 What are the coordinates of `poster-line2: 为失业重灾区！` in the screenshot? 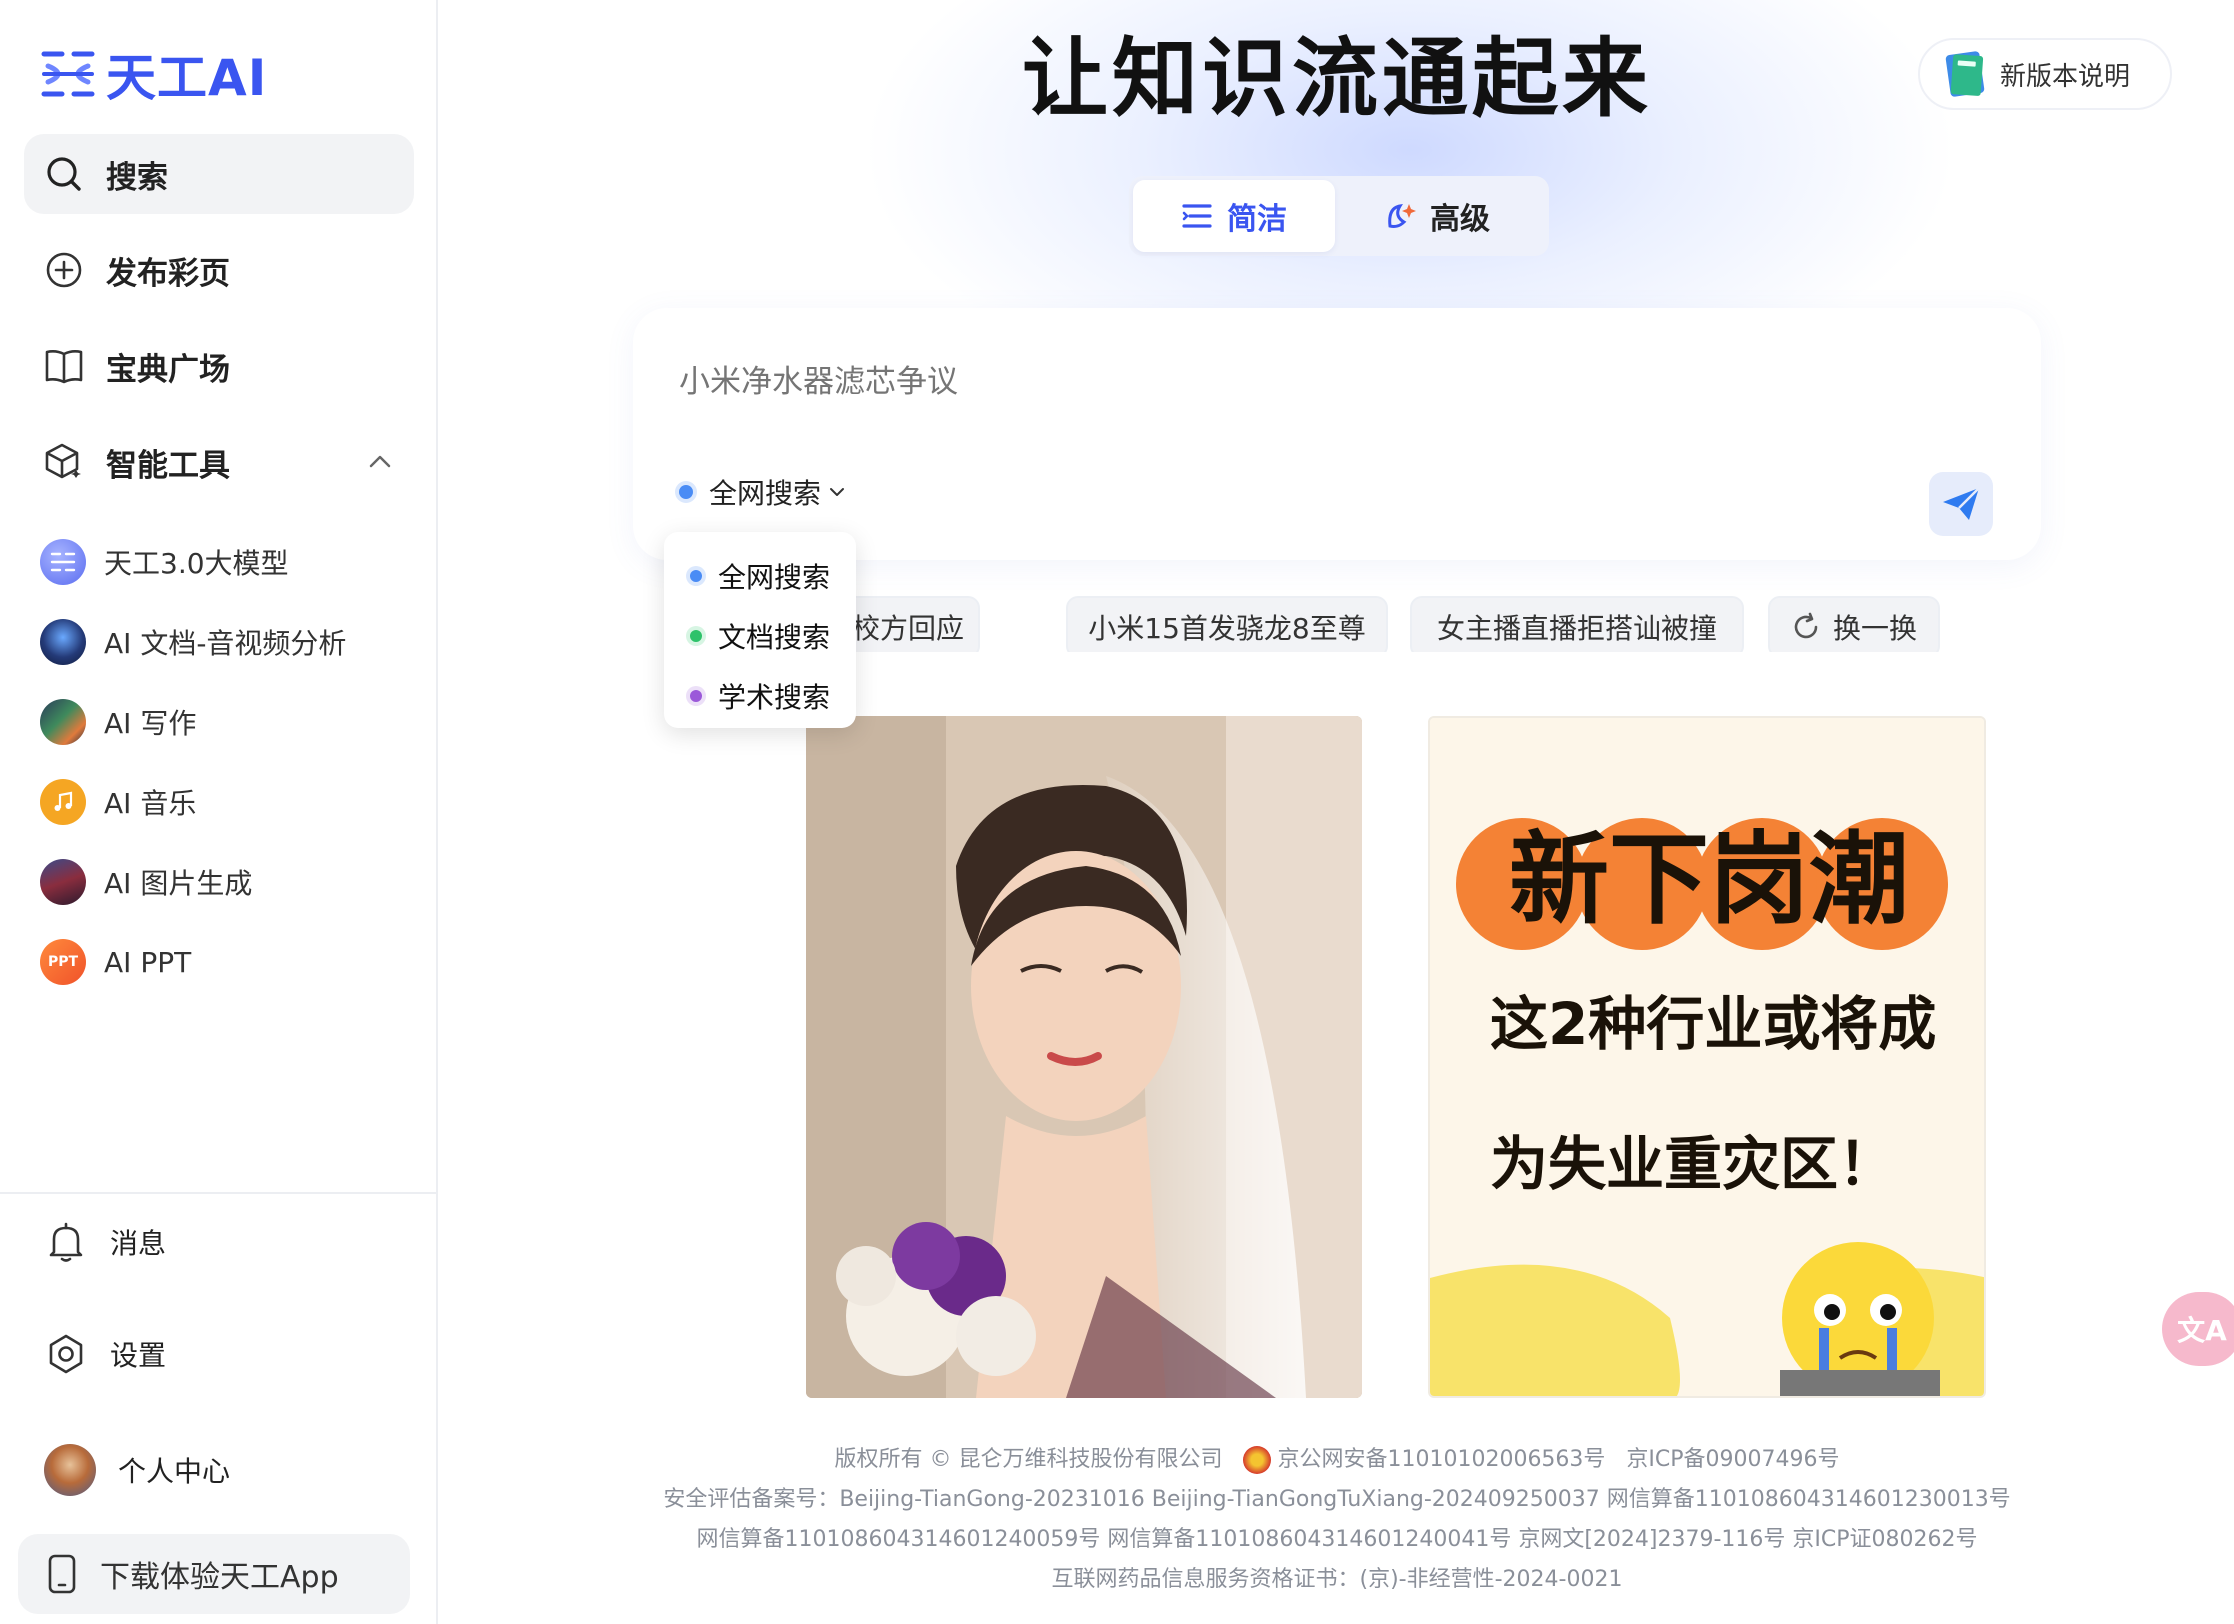 It's located at (1693, 1164).